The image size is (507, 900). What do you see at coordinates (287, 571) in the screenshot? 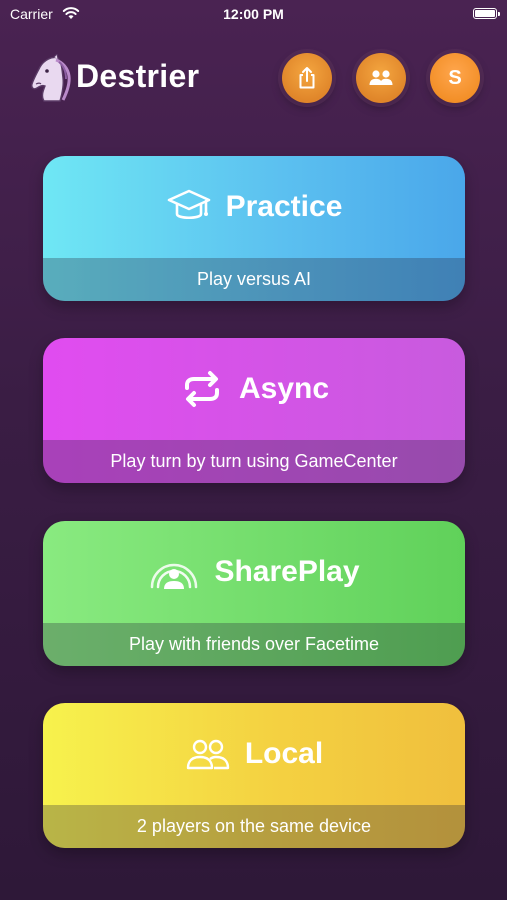
I see `shareplay-title: SharePlay` at bounding box center [287, 571].